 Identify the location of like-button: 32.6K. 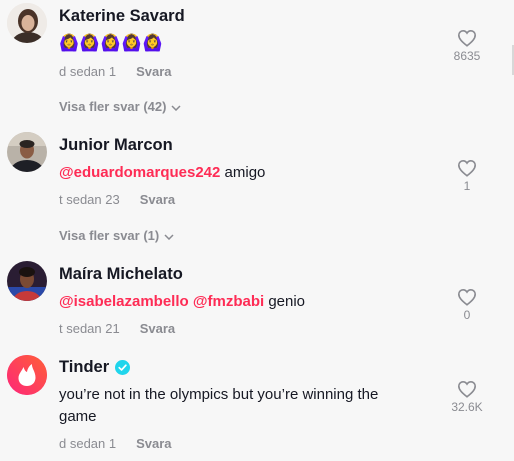
(467, 397).